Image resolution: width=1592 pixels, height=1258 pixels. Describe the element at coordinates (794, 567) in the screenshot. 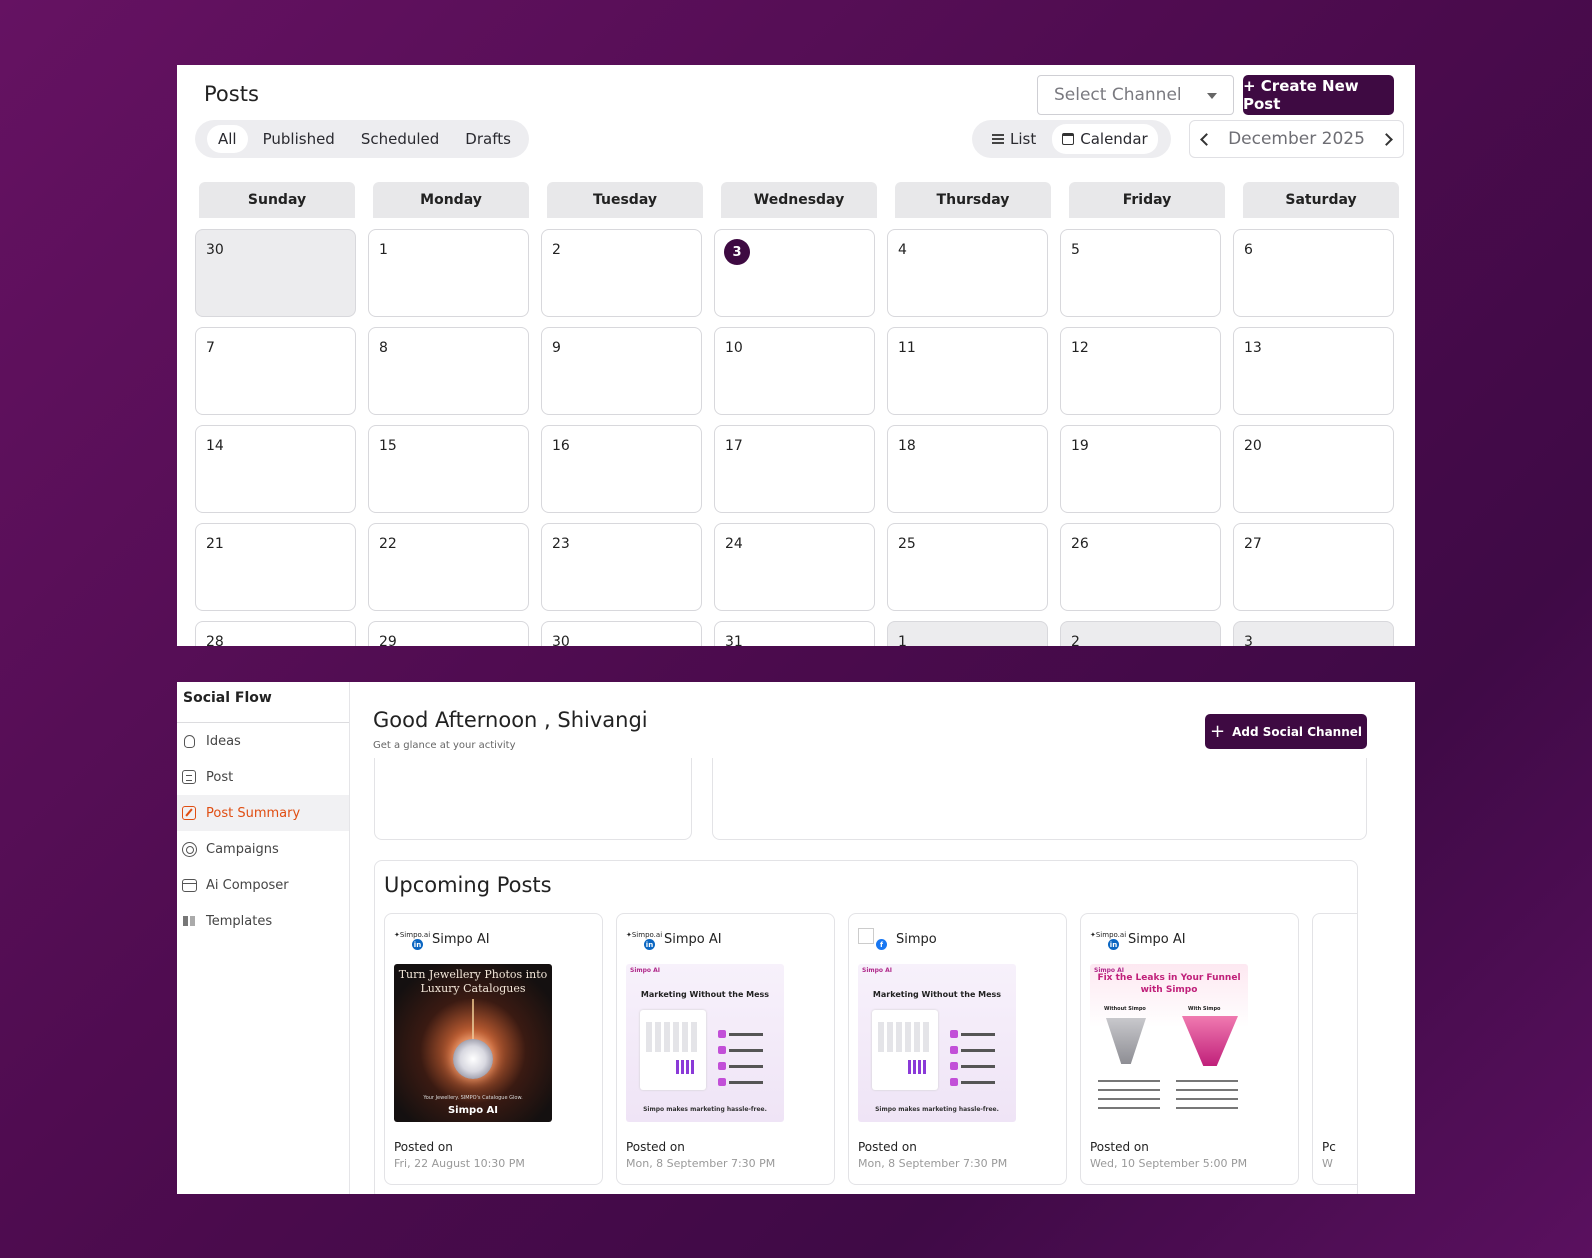

I see `calendar-day-cell: 24` at that location.